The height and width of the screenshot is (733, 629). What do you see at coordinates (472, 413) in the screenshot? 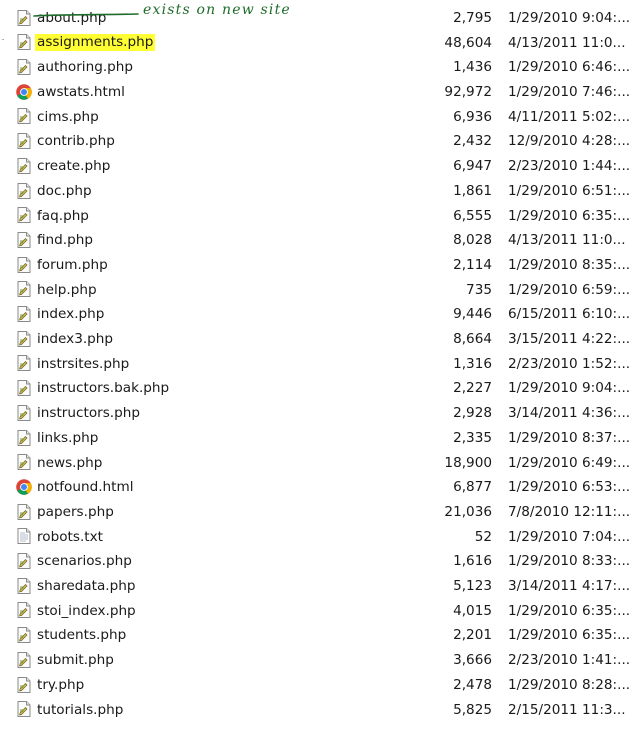
I see `file-size: 2,928` at bounding box center [472, 413].